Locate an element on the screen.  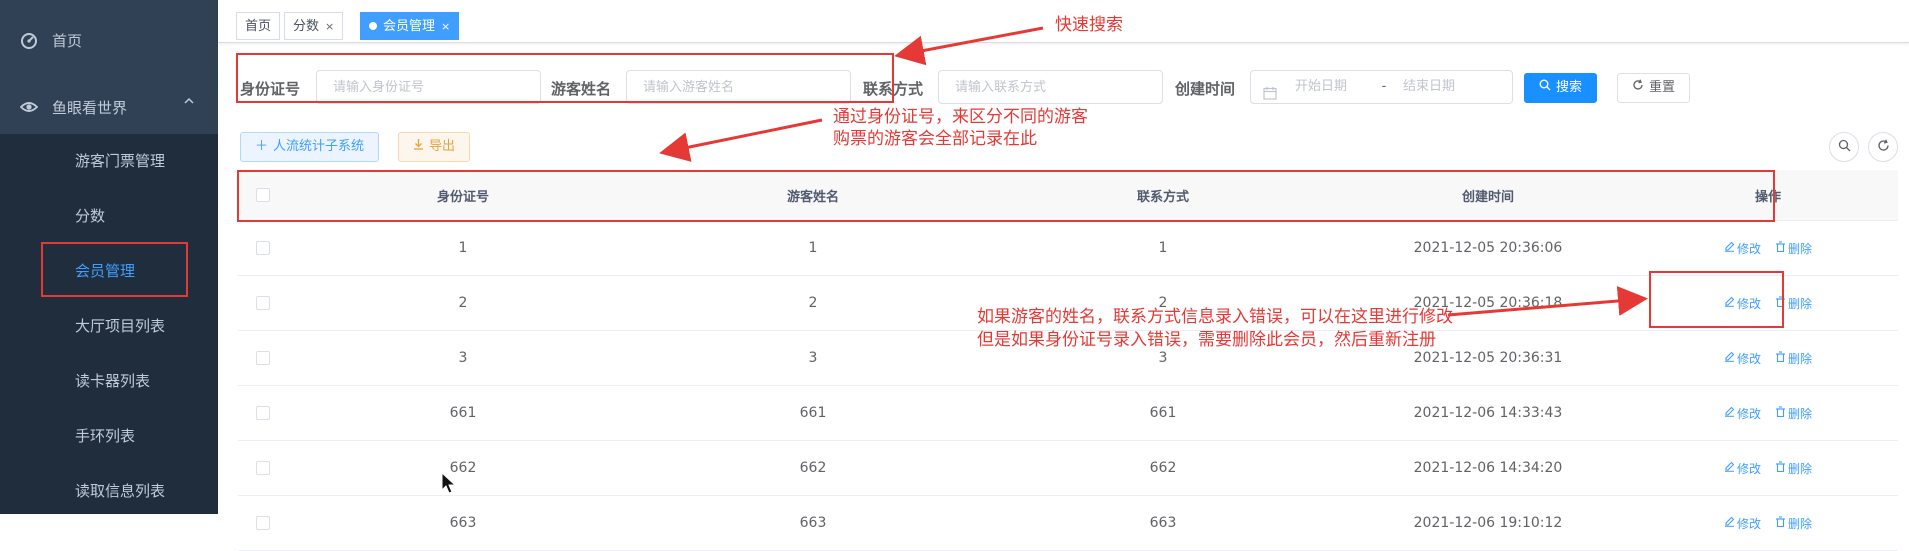
table-row: 661 661 661 2021-12-06 14:33:43 修改 删除 is located at coordinates (1068, 413).